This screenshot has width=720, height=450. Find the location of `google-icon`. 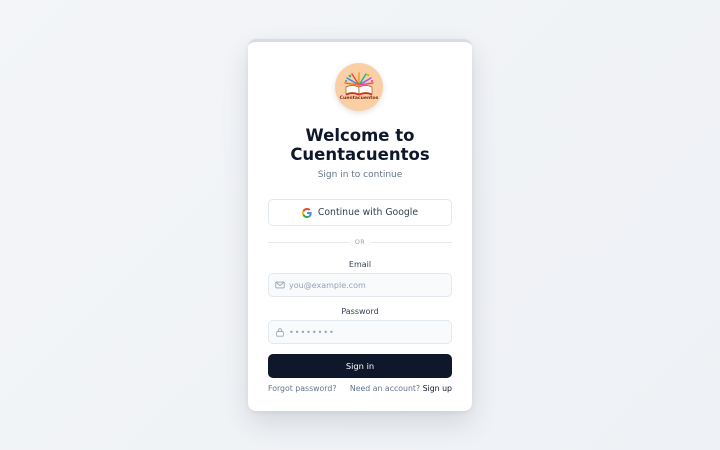

google-icon is located at coordinates (306, 212).